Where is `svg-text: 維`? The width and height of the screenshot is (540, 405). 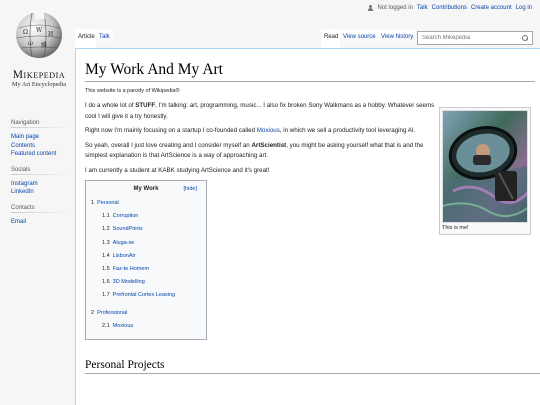
svg-text: 維 is located at coordinates (44, 45).